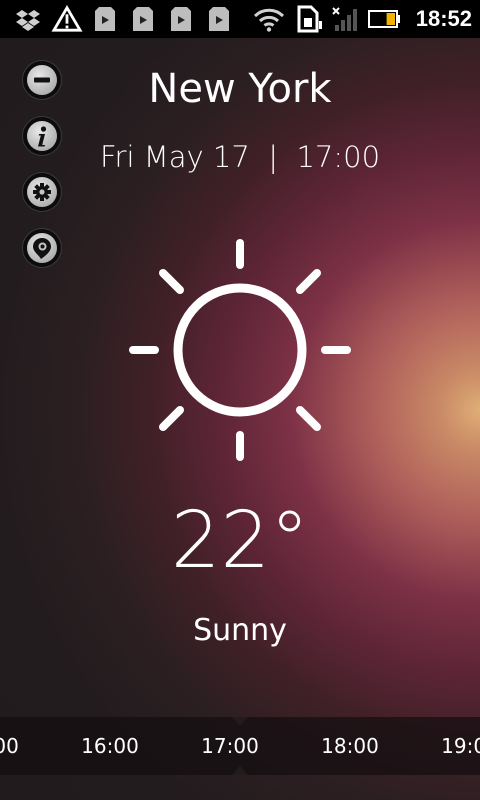  I want to click on wifi-icon, so click(269, 20).